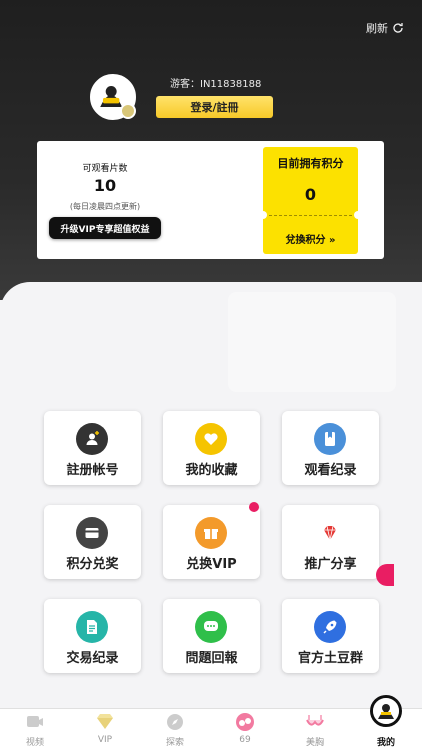 The image size is (422, 748). Describe the element at coordinates (35, 728) in the screenshot. I see `nav-video: 视频` at that location.